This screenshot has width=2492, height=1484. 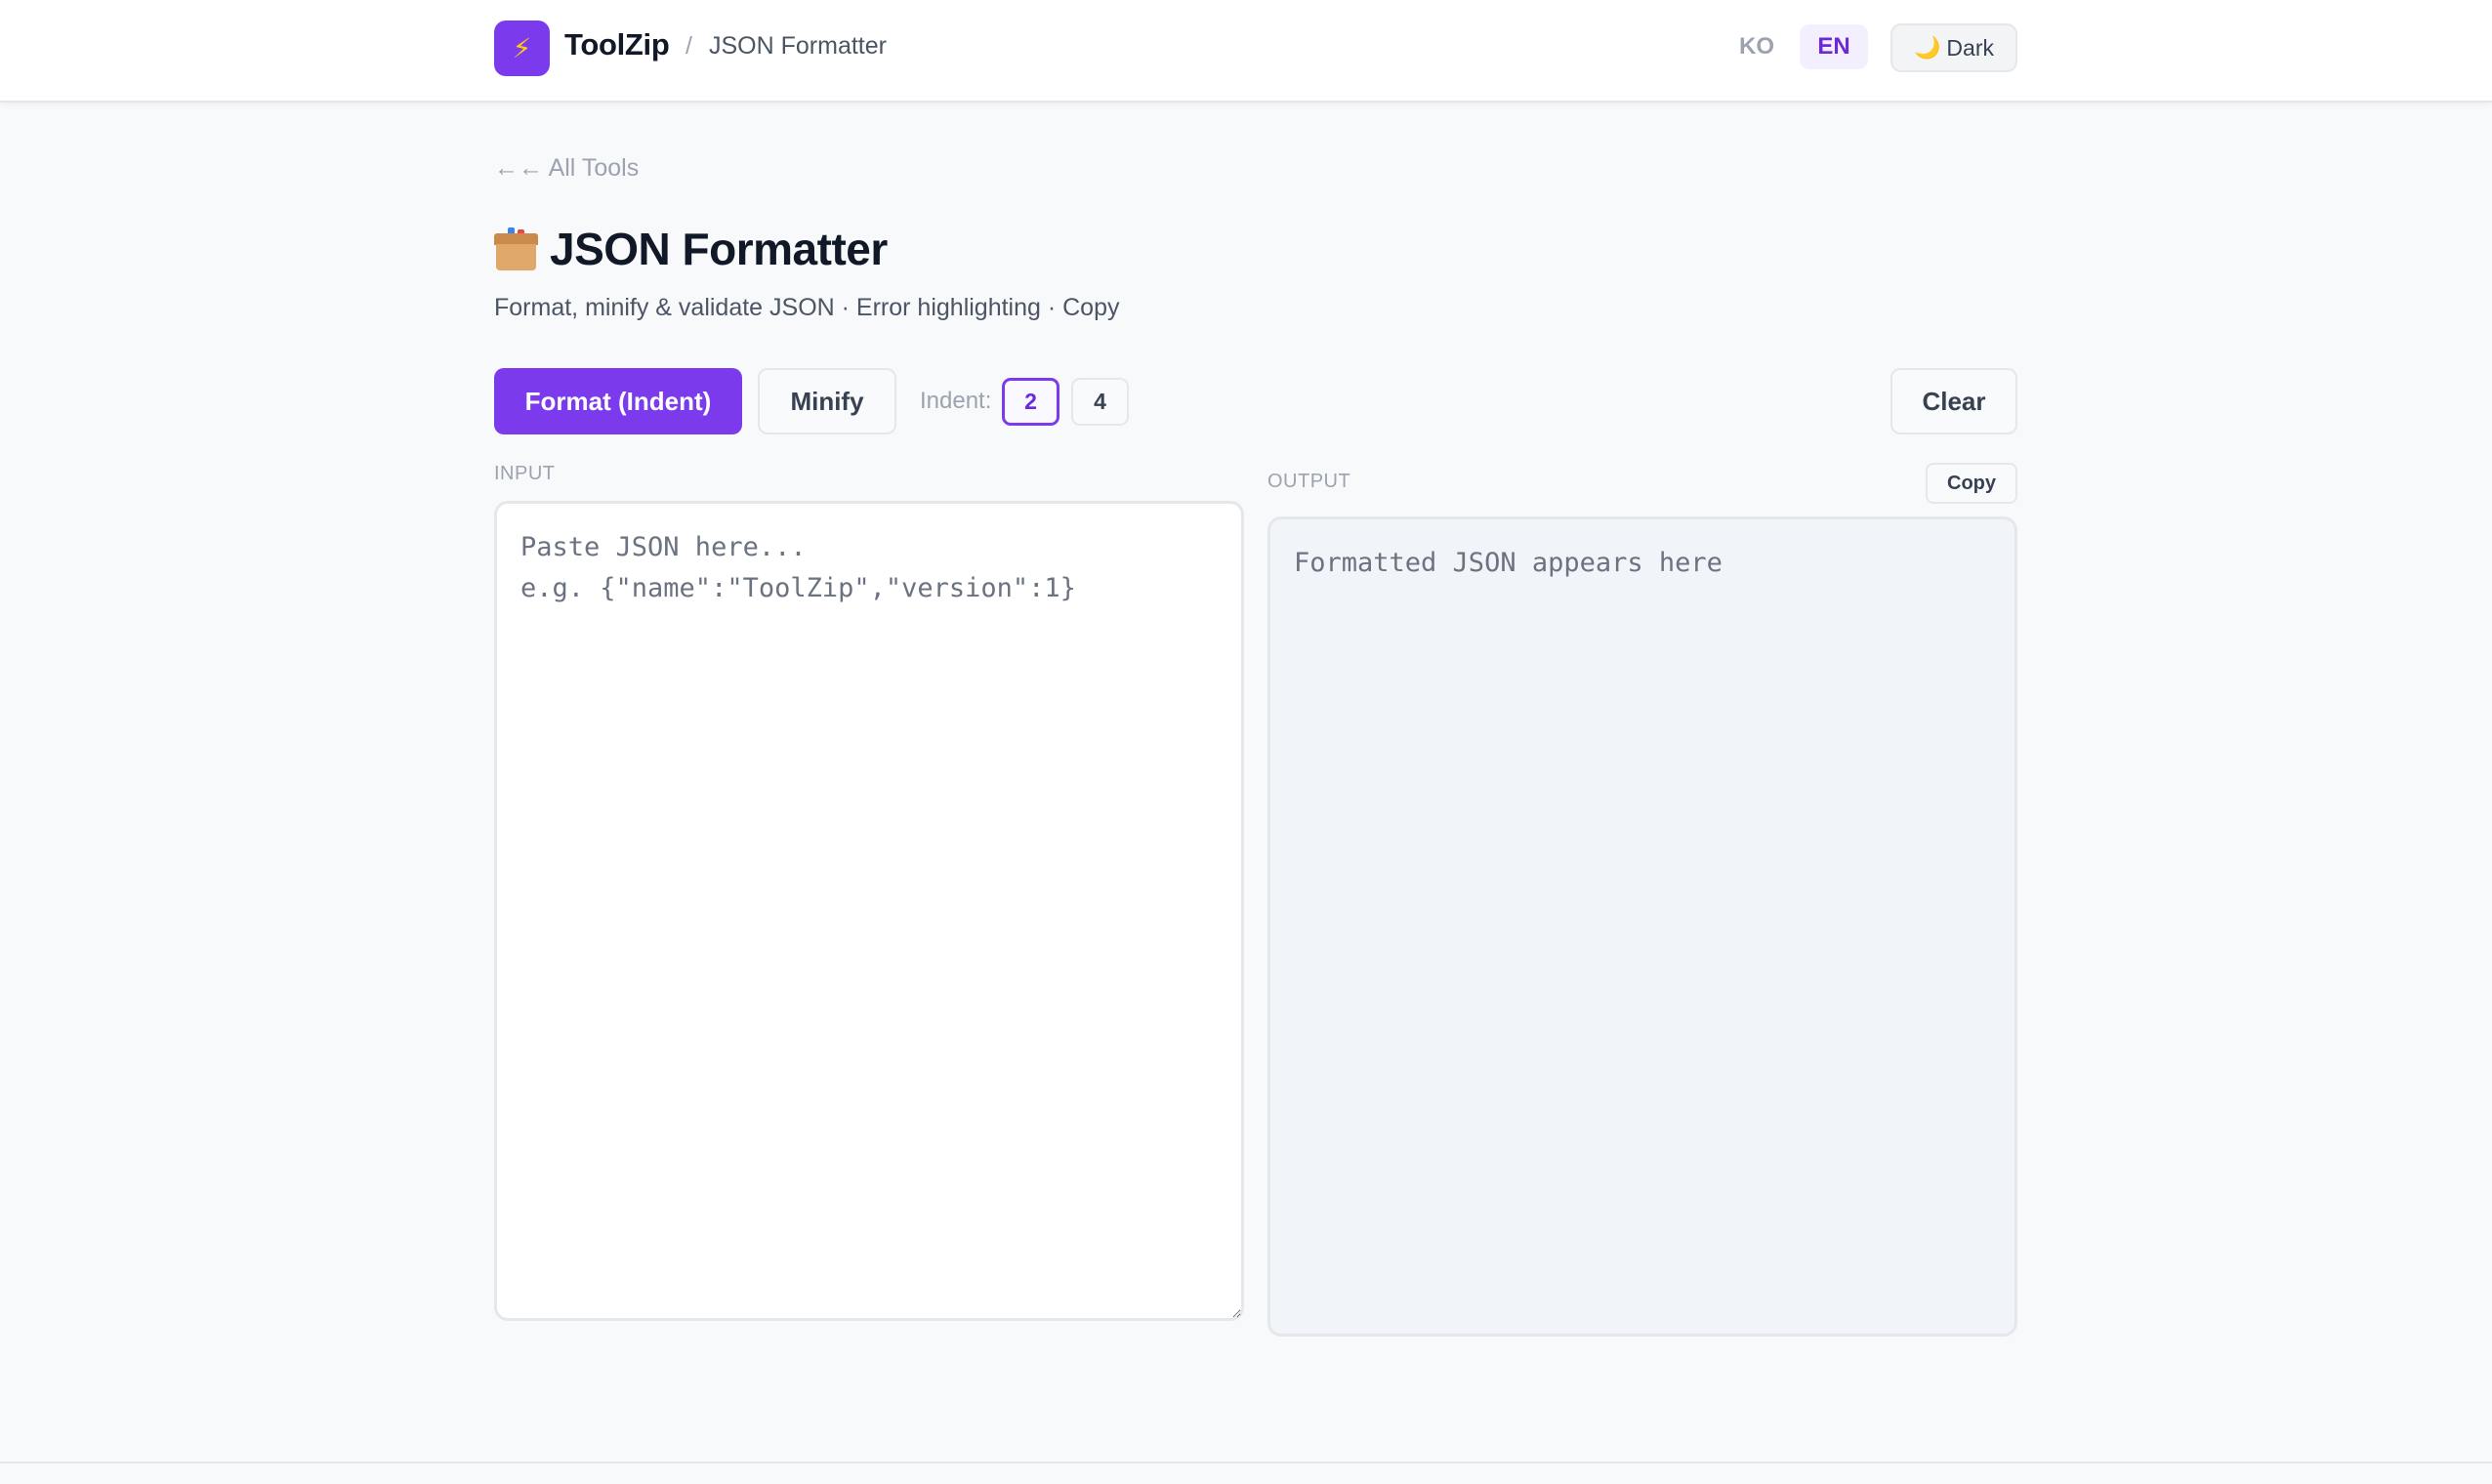 I want to click on page-title-row: JSON Formatter, so click(x=691, y=249).